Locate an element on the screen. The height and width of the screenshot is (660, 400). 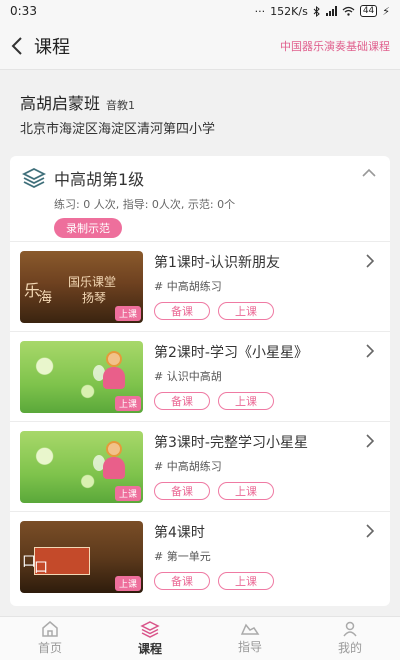
nav-home: 首页 is located at coordinates (50, 638).